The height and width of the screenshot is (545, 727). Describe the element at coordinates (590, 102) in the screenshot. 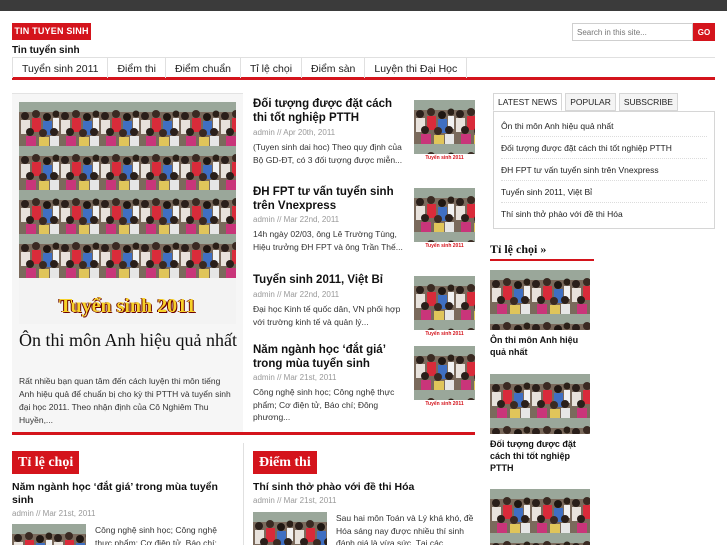

I see `tab-popular: POPULAR` at that location.